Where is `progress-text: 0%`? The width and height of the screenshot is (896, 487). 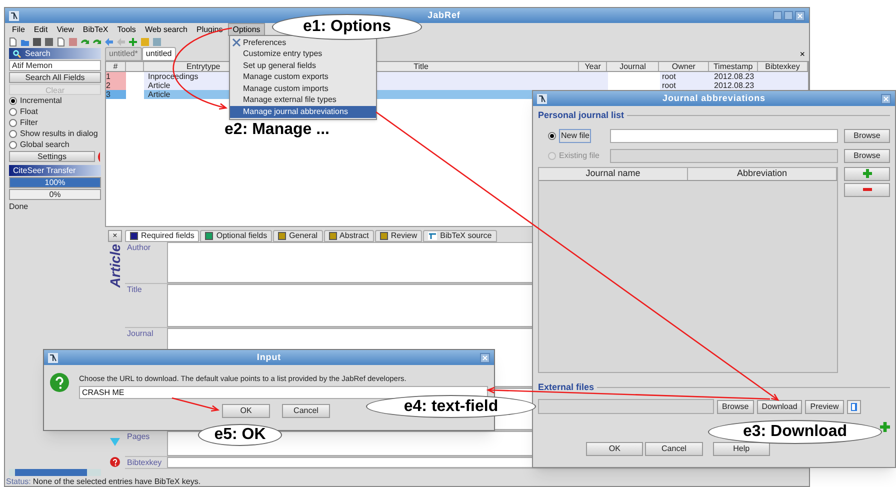
progress-text: 0% is located at coordinates (55, 194).